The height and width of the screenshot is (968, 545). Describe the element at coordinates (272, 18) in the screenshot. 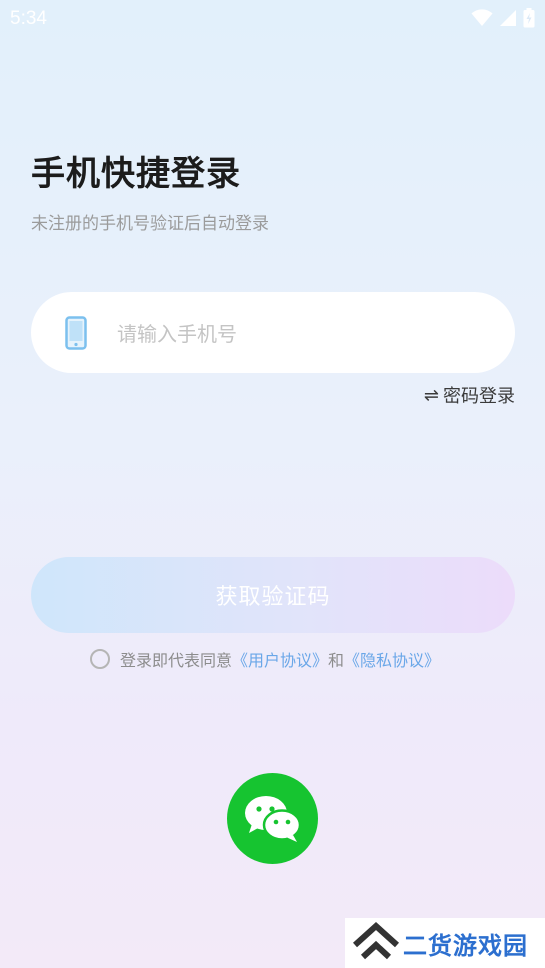

I see `status-bar: 5:34` at that location.